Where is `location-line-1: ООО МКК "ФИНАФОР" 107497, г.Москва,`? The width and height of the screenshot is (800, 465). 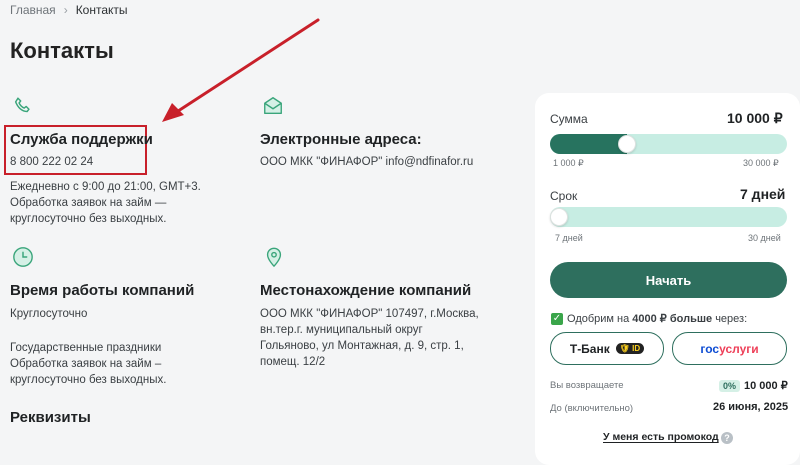
location-line-1: ООО МКК "ФИНАФОР" 107497, г.Москва, is located at coordinates (369, 314).